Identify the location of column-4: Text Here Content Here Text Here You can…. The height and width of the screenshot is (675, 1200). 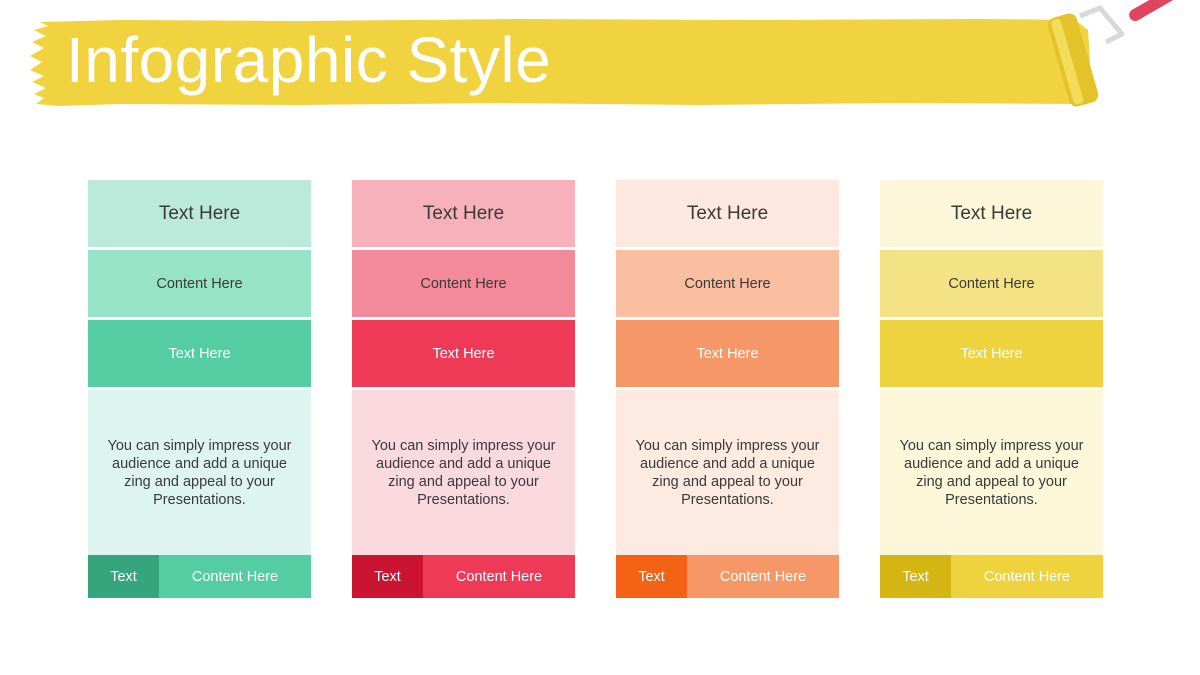
(991, 389).